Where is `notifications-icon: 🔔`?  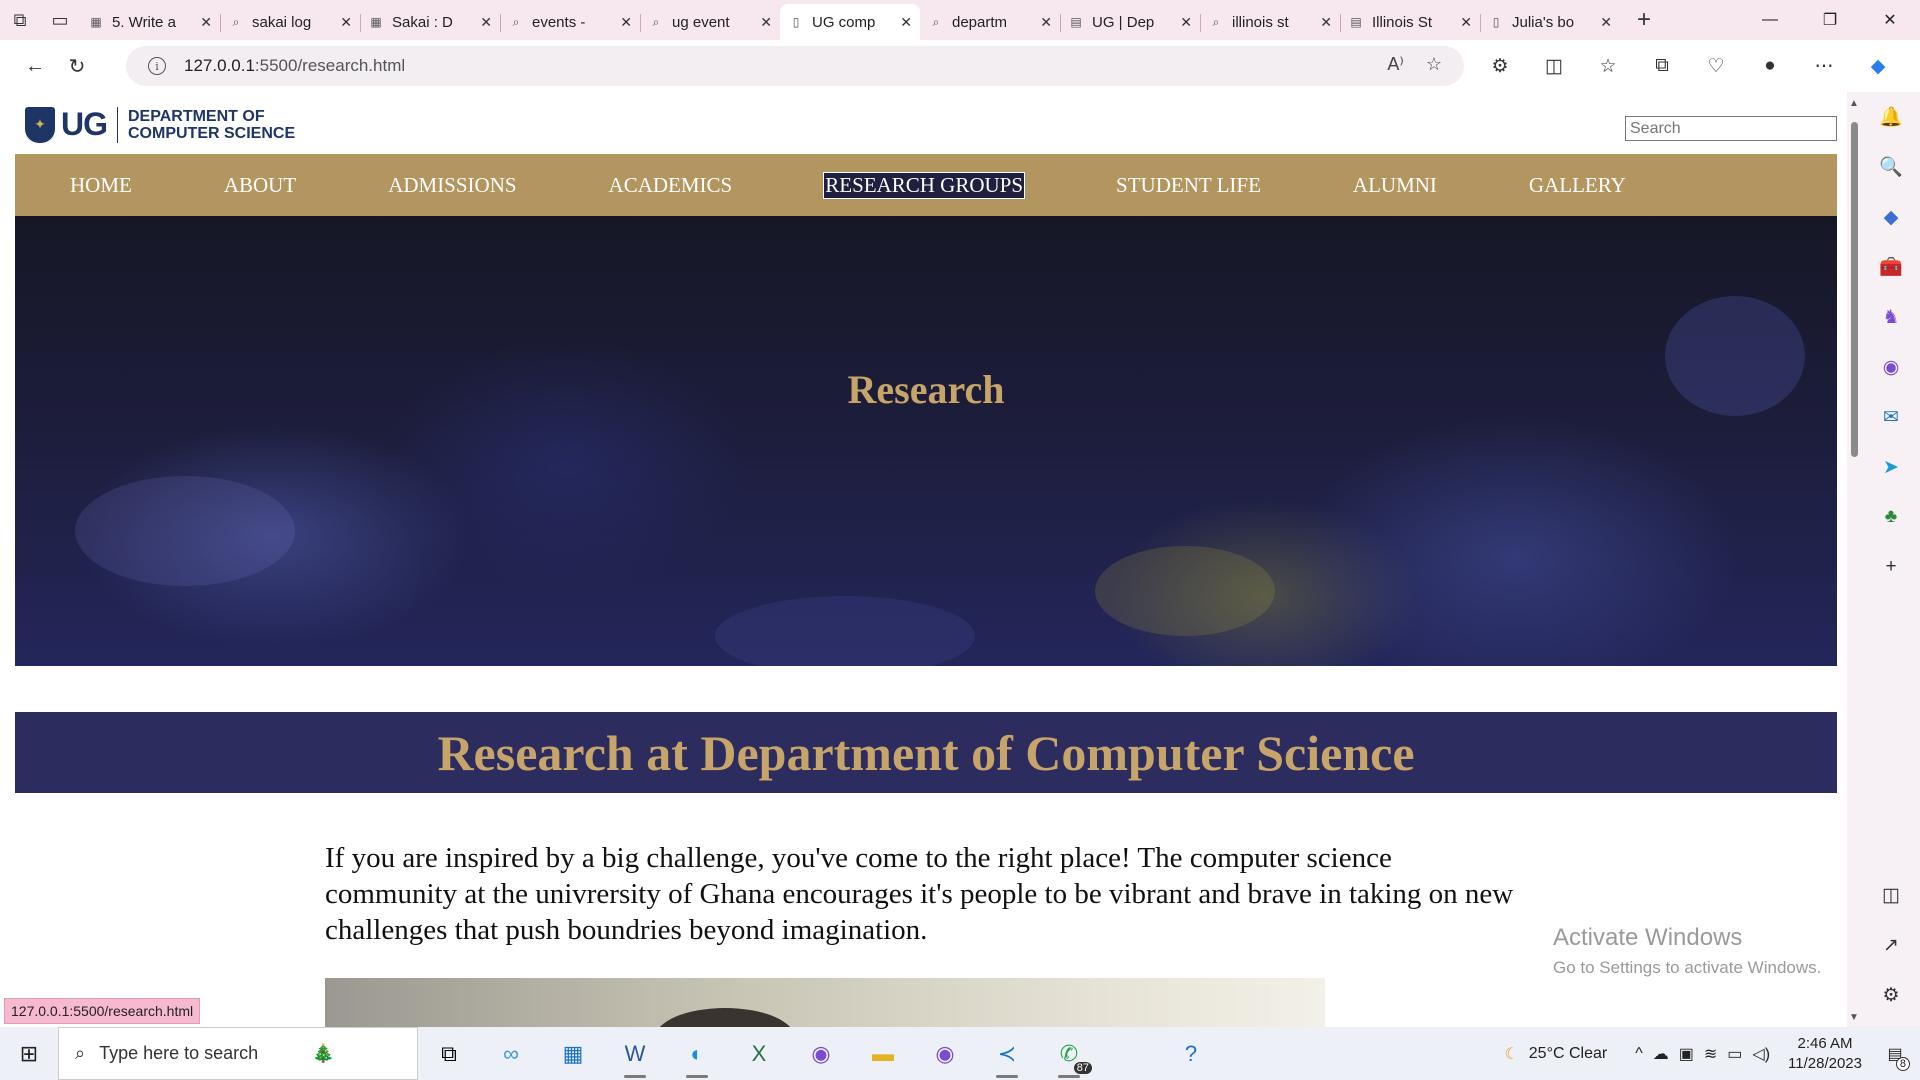 notifications-icon: 🔔 is located at coordinates (1891, 117).